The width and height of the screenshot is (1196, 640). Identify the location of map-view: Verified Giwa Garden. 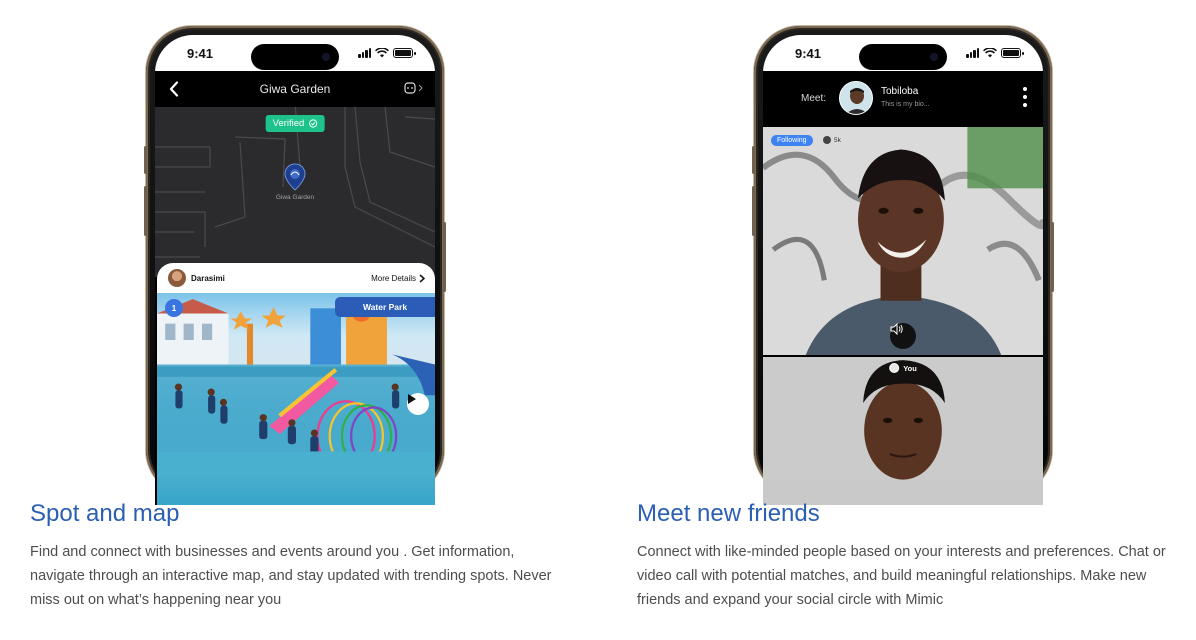
(295, 192).